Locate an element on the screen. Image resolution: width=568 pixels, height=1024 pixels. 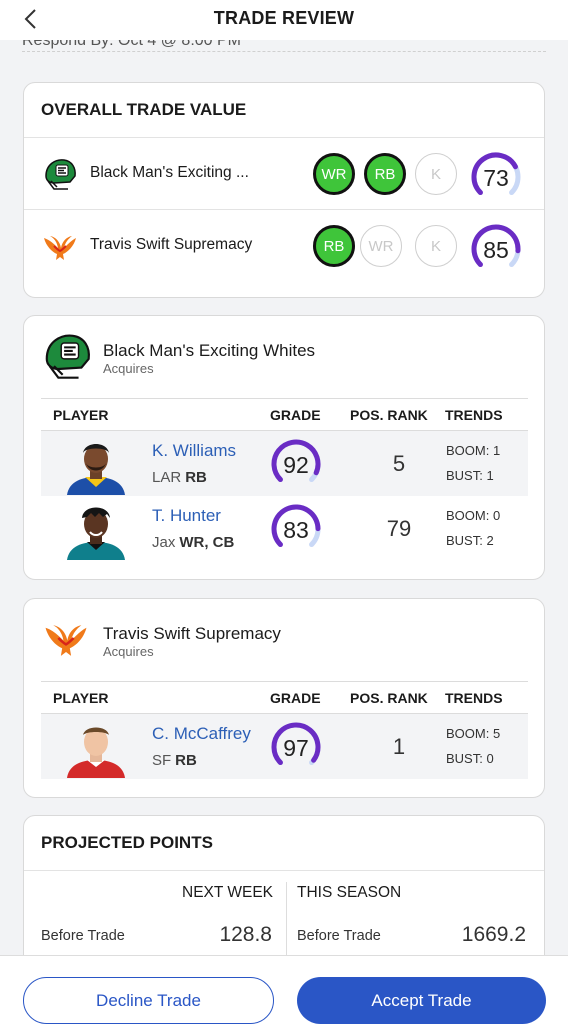
player-grade-gauge: 92 is located at coordinates (296, 461).